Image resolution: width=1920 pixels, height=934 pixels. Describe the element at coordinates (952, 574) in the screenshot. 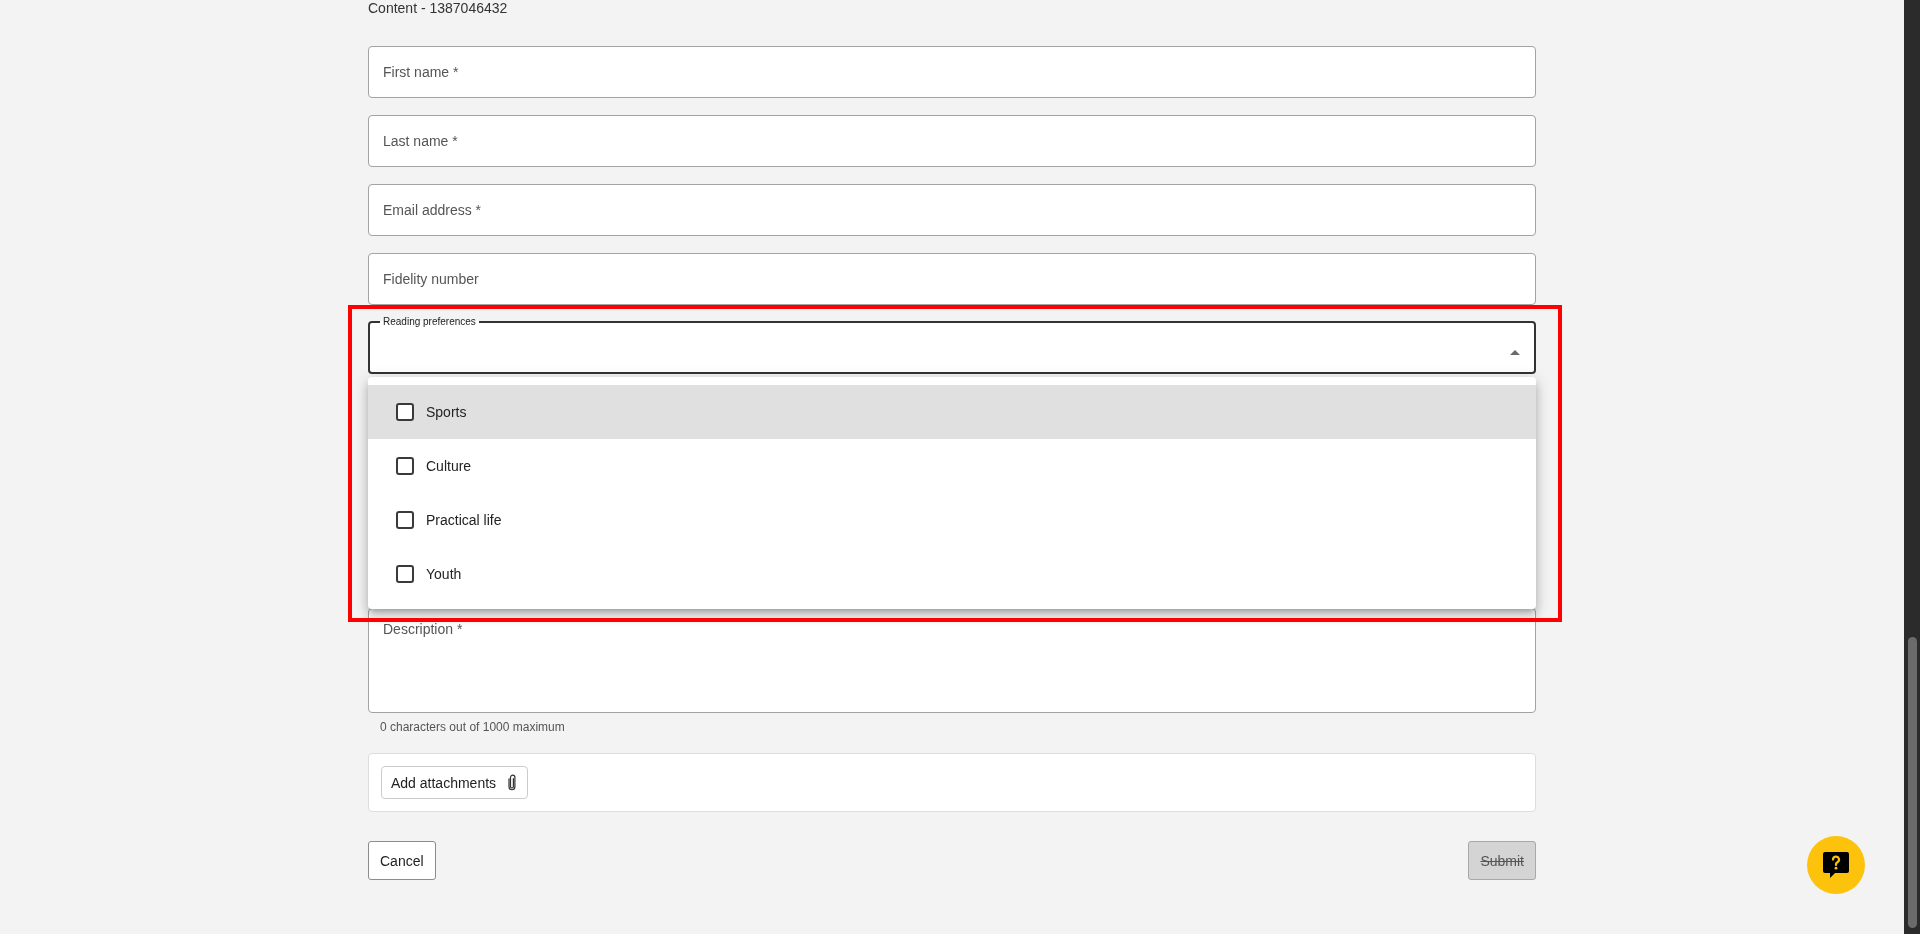

I see `menu-option: Youth` at that location.